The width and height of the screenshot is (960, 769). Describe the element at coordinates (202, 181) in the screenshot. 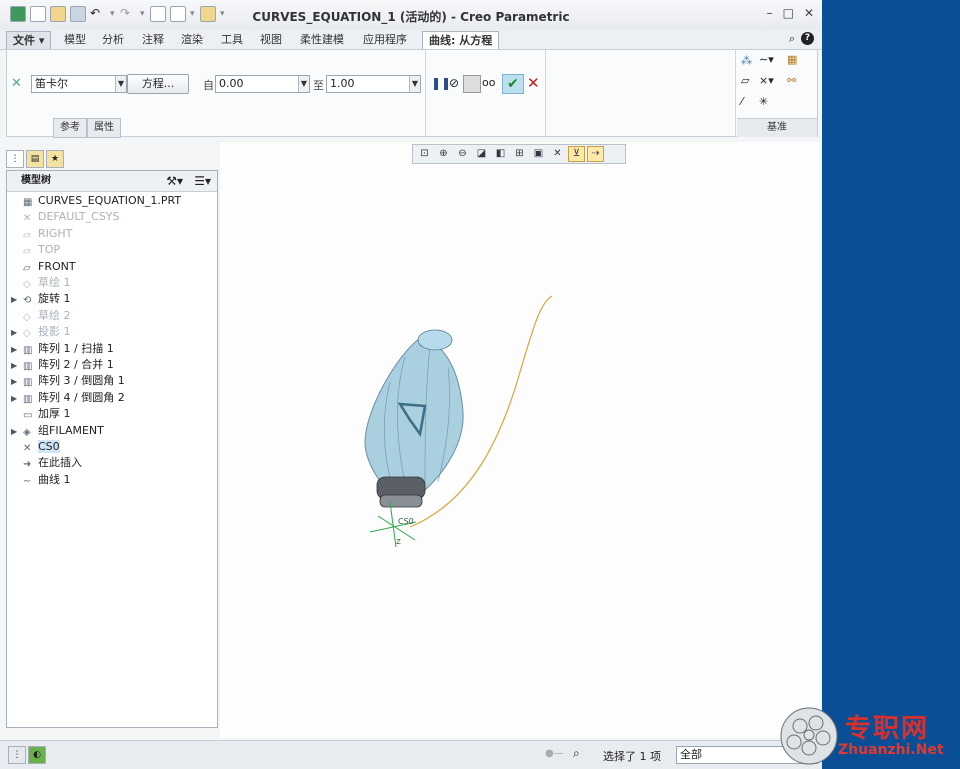

I see `tree-filter-icon: ☰▾` at that location.